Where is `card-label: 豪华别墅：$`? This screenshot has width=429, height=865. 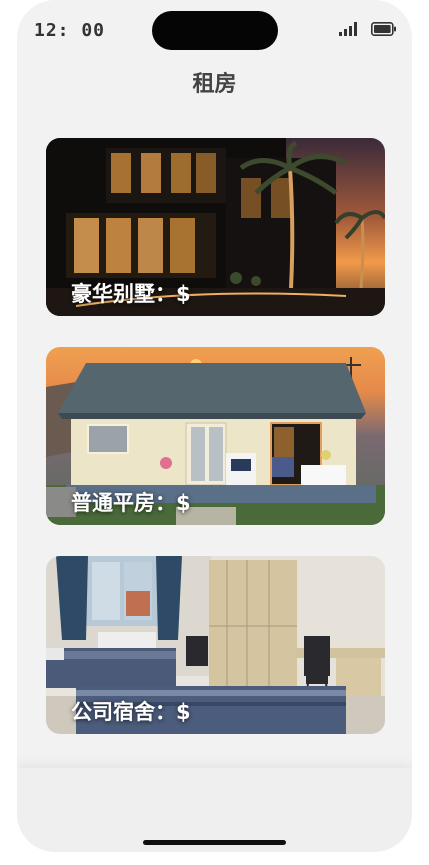 card-label: 豪华别墅：$ is located at coordinates (131, 294).